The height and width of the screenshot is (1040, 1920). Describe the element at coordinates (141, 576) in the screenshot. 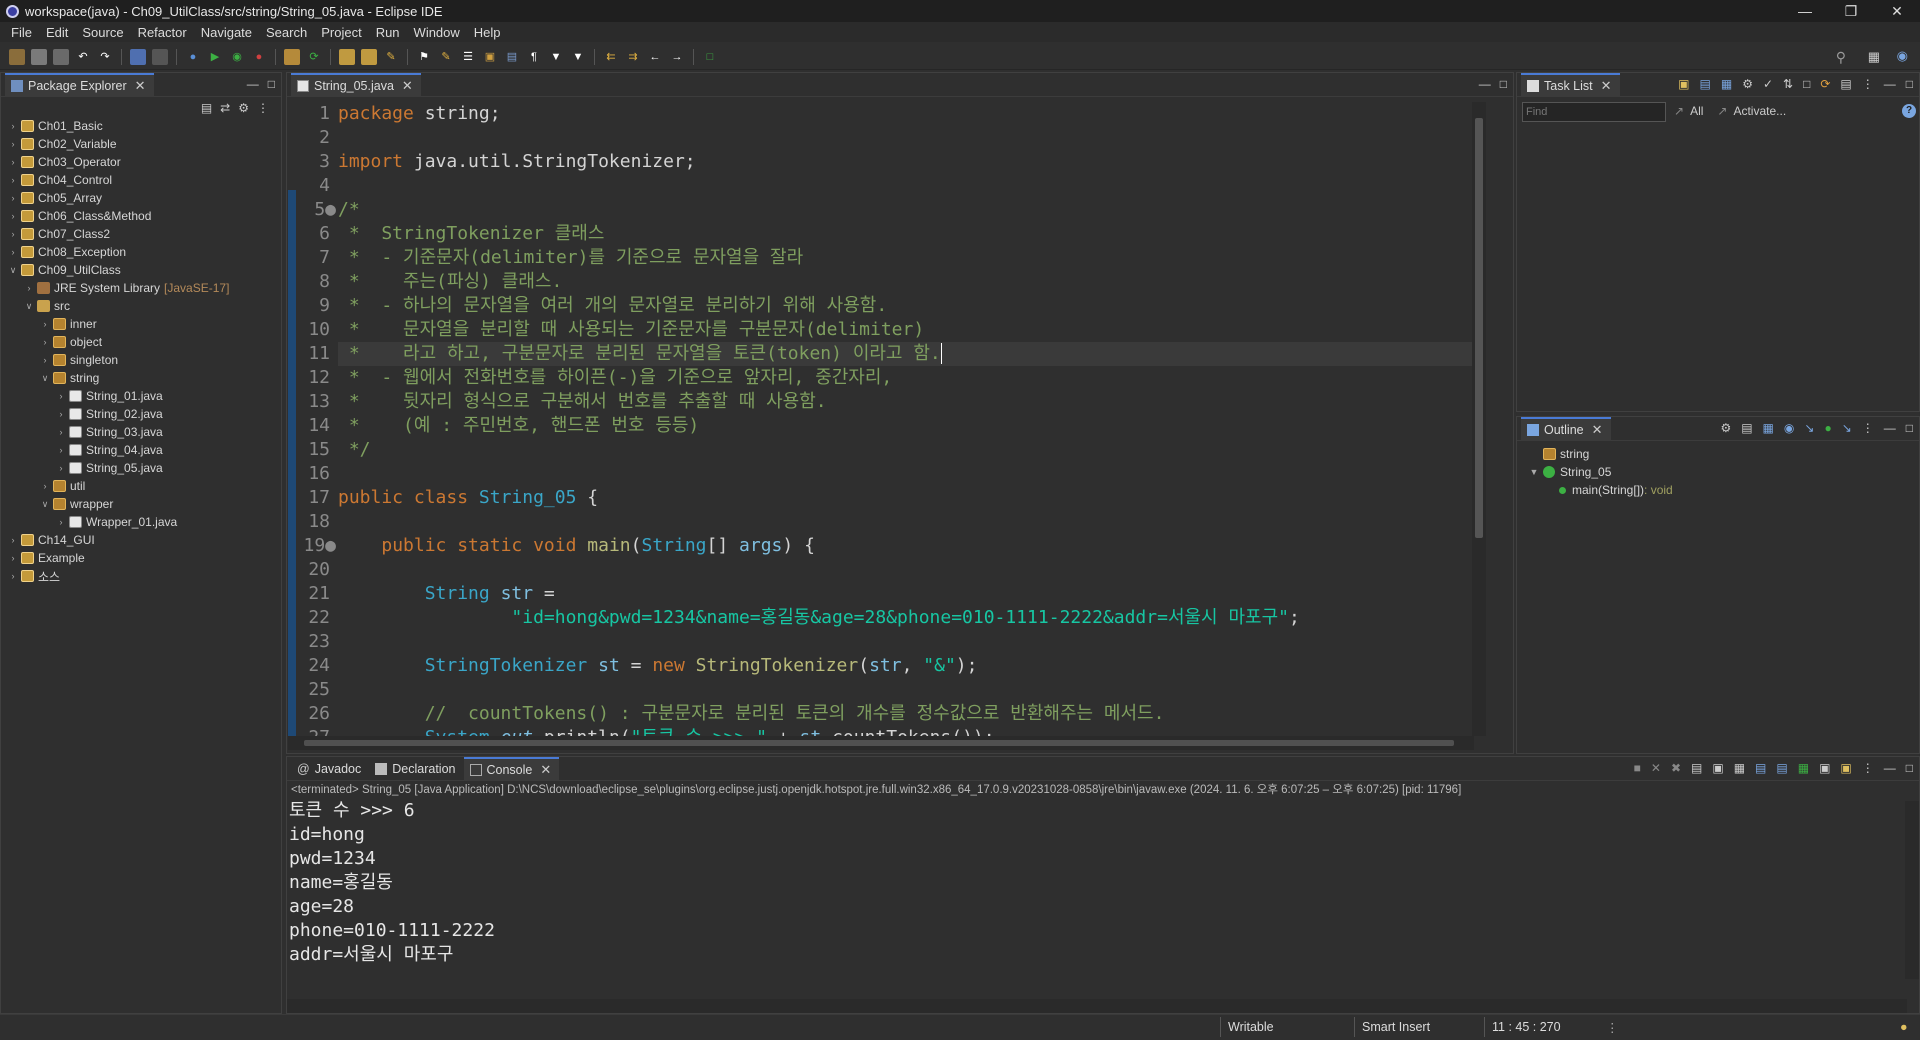

I see `tree-item: › 소스` at that location.